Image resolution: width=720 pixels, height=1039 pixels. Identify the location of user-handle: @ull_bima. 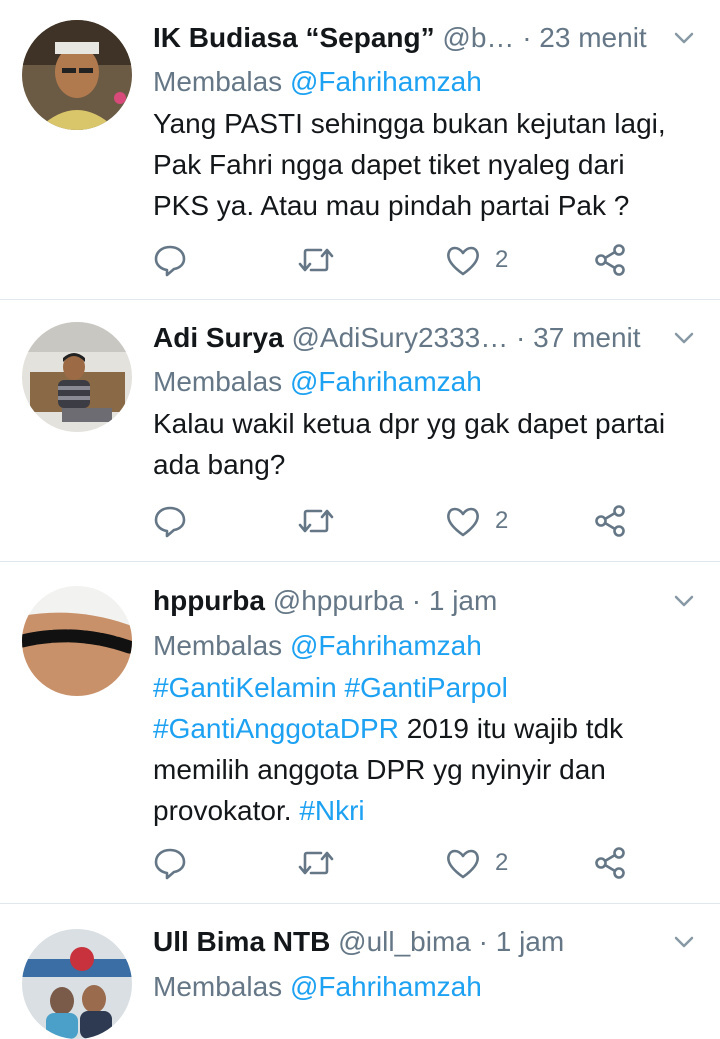
(404, 941).